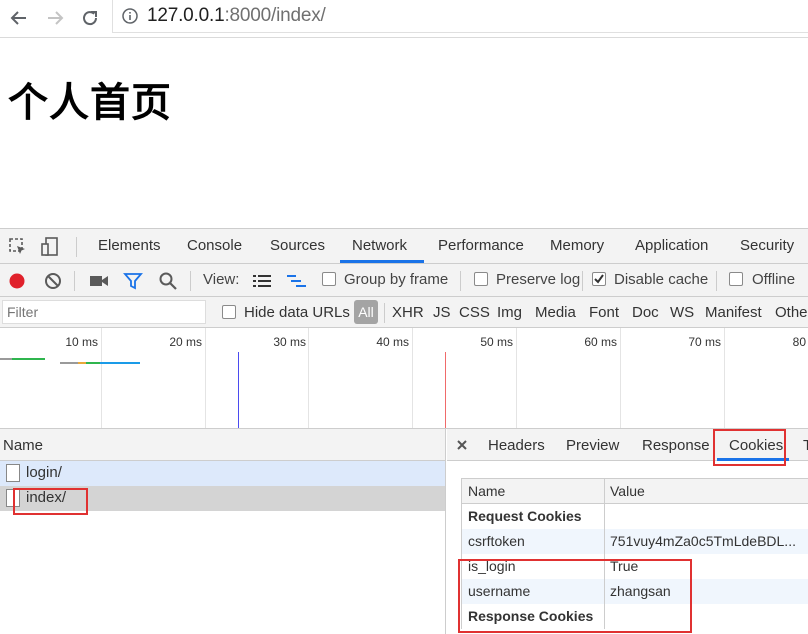 This screenshot has width=808, height=634. What do you see at coordinates (382, 261) in the screenshot?
I see `active-tab-indicator` at bounding box center [382, 261].